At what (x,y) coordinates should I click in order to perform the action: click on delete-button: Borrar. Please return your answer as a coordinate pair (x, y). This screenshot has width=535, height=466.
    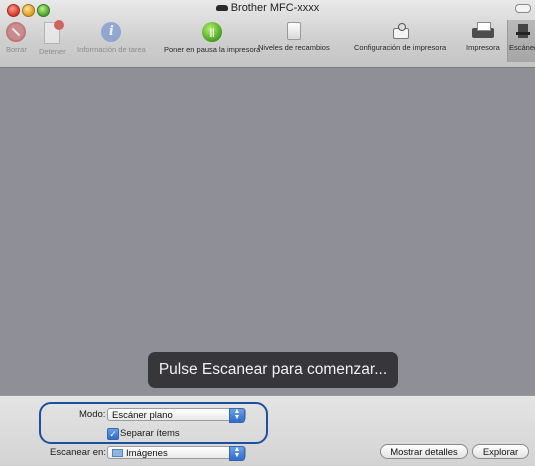
    Looking at the image, I should click on (16, 38).